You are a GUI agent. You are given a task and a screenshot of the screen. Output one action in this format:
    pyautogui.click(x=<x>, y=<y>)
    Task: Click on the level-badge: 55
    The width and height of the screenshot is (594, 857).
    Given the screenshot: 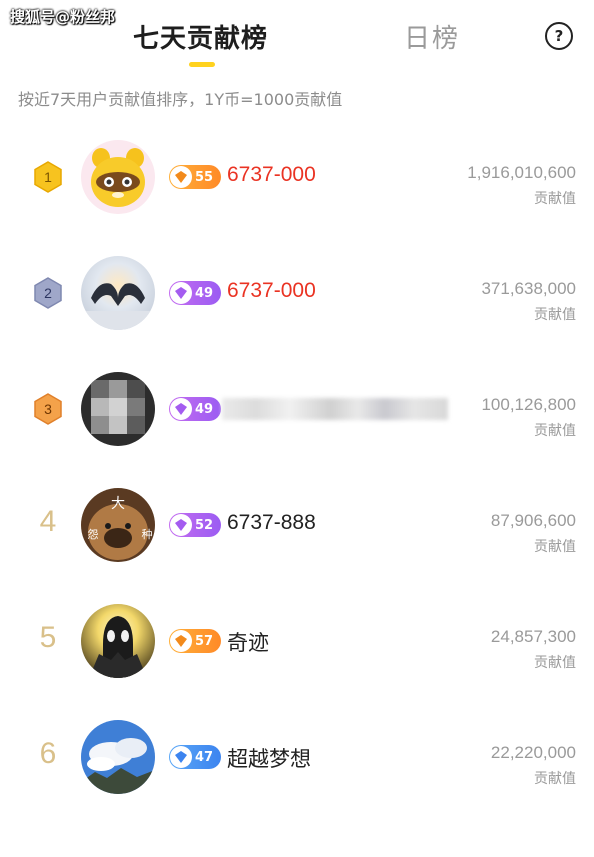 What is the action you would take?
    pyautogui.click(x=195, y=177)
    